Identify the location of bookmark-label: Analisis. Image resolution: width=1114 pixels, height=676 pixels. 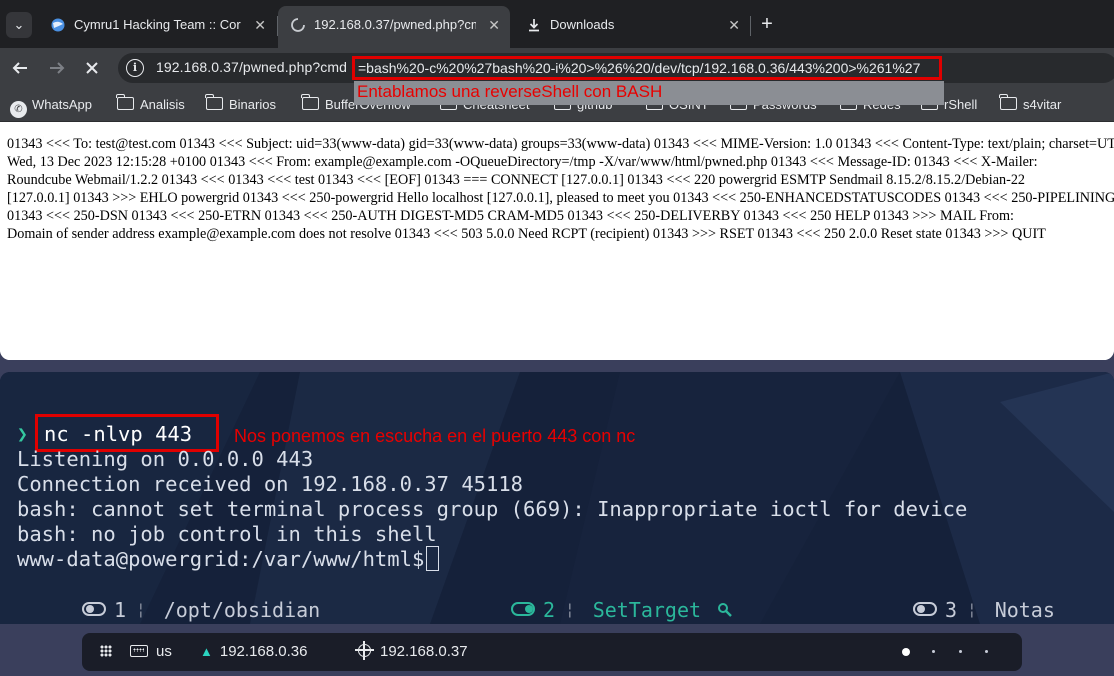
(162, 104).